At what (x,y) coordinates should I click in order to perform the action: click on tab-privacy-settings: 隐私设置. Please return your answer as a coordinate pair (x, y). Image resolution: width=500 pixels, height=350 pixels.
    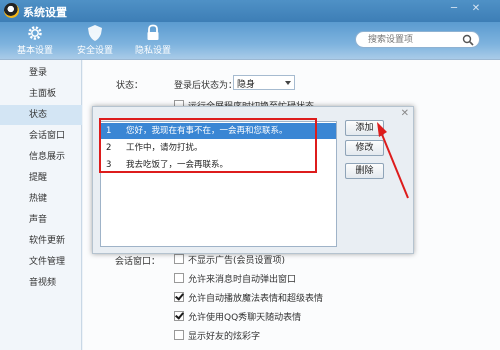
    Looking at the image, I should click on (153, 40).